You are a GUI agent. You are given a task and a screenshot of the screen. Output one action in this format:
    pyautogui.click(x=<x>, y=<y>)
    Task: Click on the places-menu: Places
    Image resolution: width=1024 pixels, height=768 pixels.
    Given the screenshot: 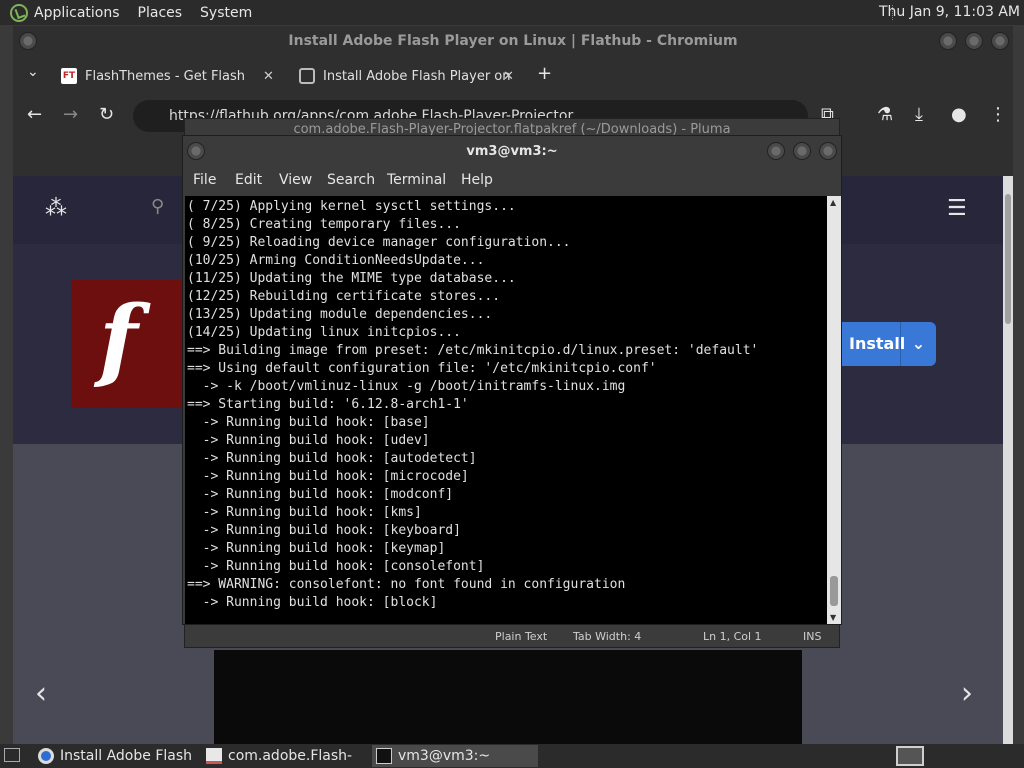 What is the action you would take?
    pyautogui.click(x=160, y=13)
    